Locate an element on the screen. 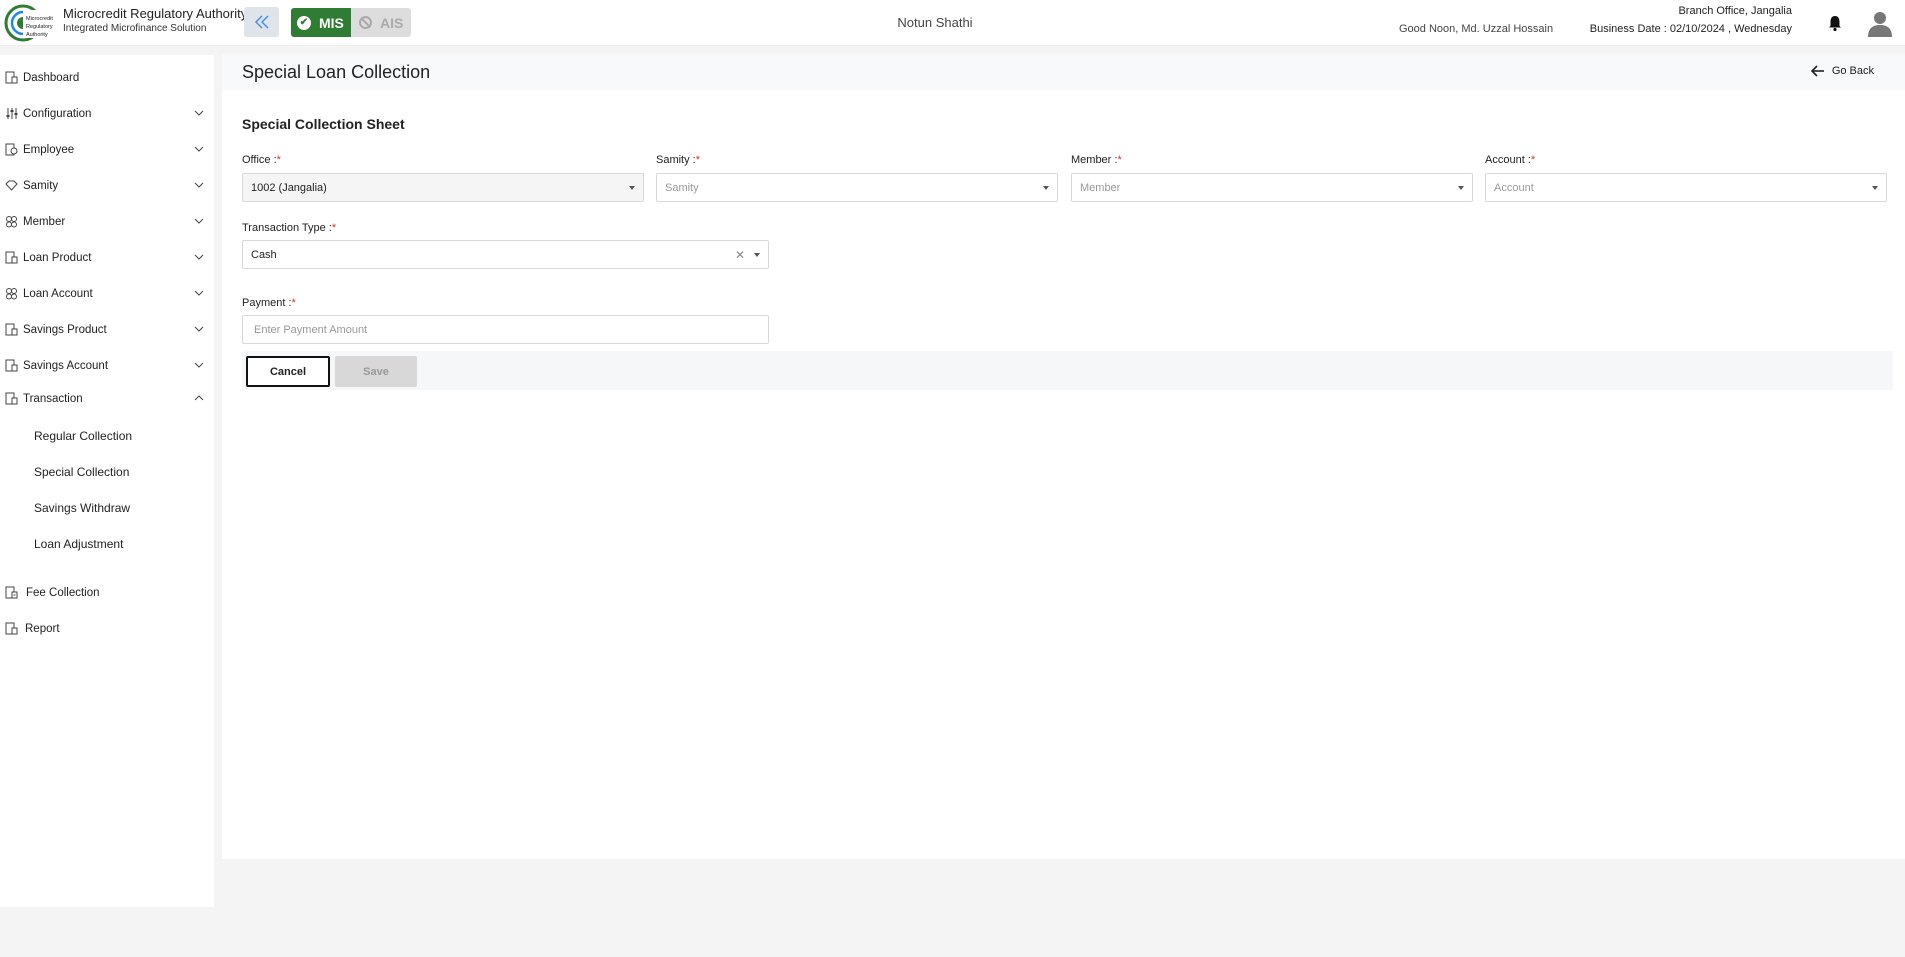 Image resolution: width=1905 pixels, height=957 pixels. svg-text: Authority is located at coordinates (37, 35).